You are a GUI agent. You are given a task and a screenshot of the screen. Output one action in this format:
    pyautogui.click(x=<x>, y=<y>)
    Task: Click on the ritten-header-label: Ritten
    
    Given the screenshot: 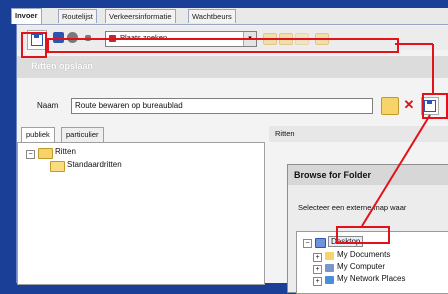 What is the action you would take?
    pyautogui.click(x=285, y=133)
    